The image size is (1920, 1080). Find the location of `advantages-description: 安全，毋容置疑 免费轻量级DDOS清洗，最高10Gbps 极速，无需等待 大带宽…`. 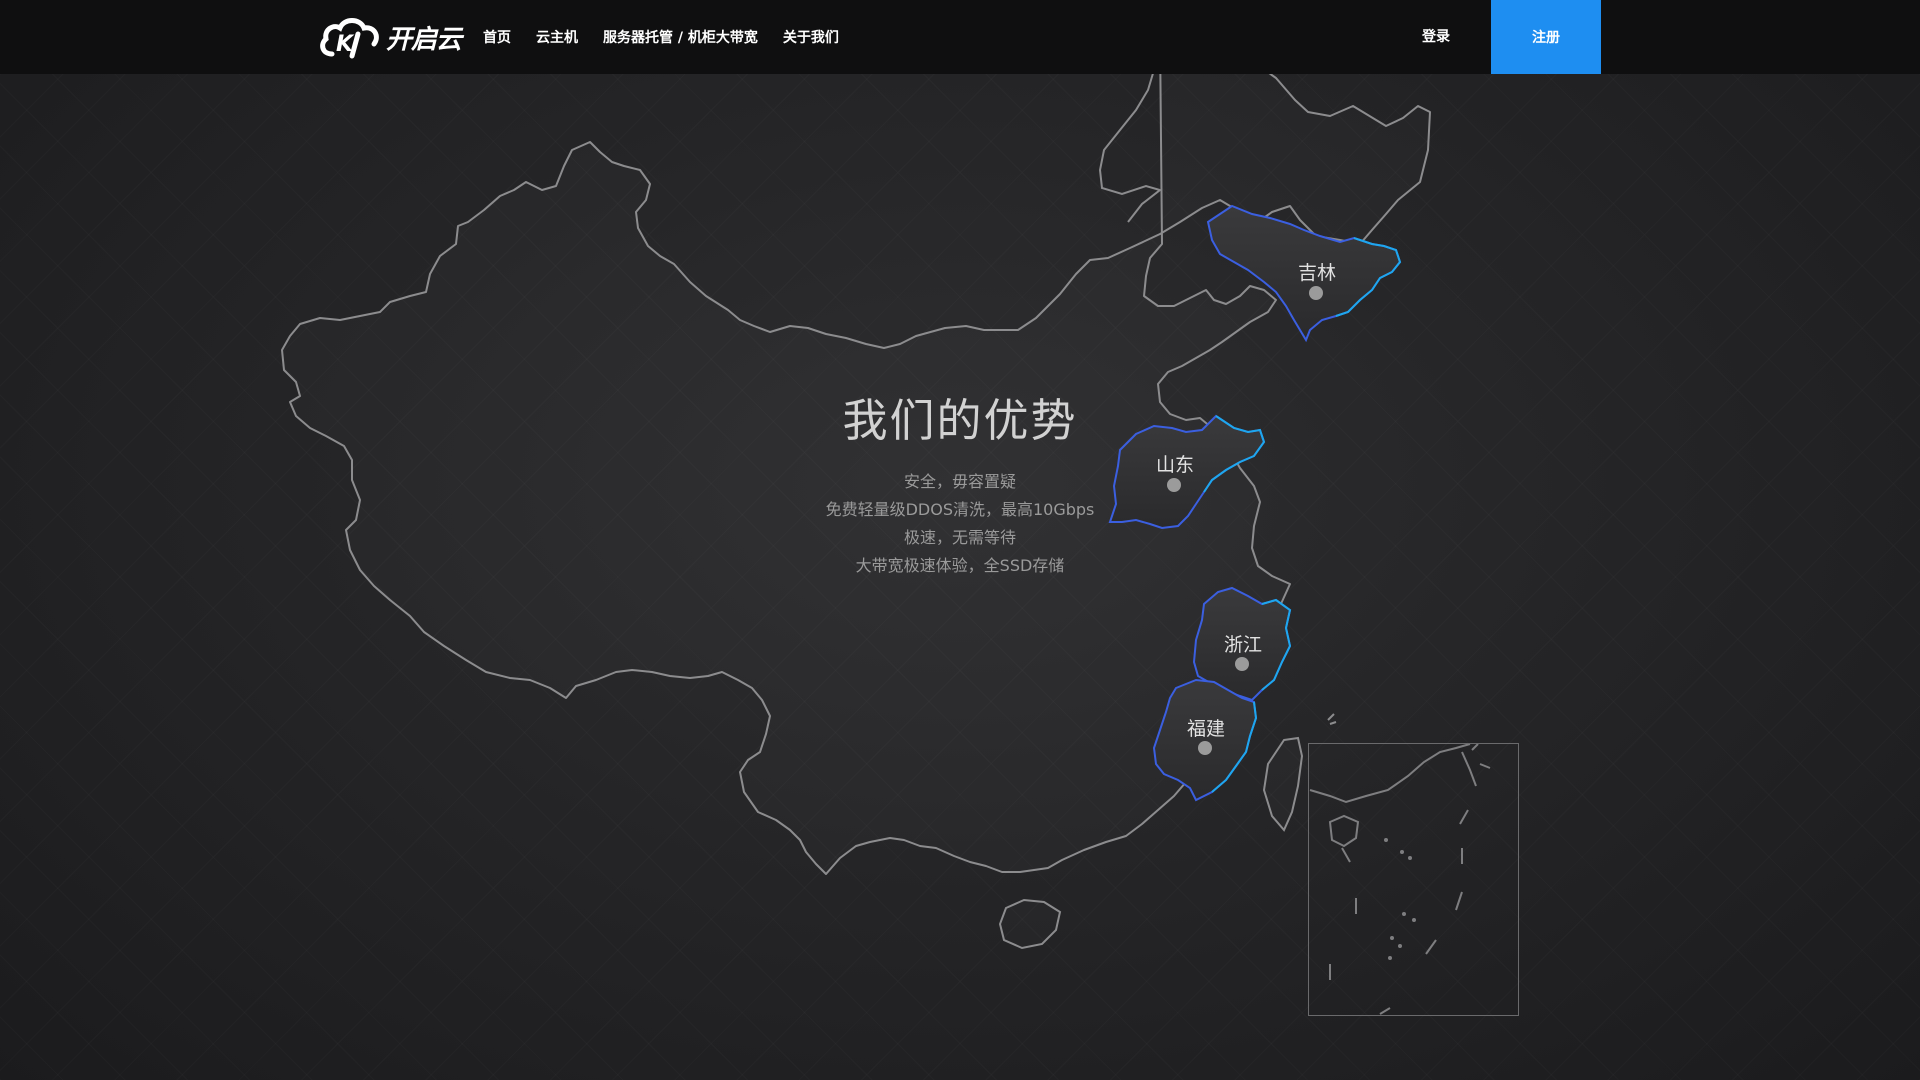

advantages-description: 安全，毋容置疑 免费轻量级DDOS清洗，最高10Gbps 极速，无需等待 大带宽… is located at coordinates (960, 524).